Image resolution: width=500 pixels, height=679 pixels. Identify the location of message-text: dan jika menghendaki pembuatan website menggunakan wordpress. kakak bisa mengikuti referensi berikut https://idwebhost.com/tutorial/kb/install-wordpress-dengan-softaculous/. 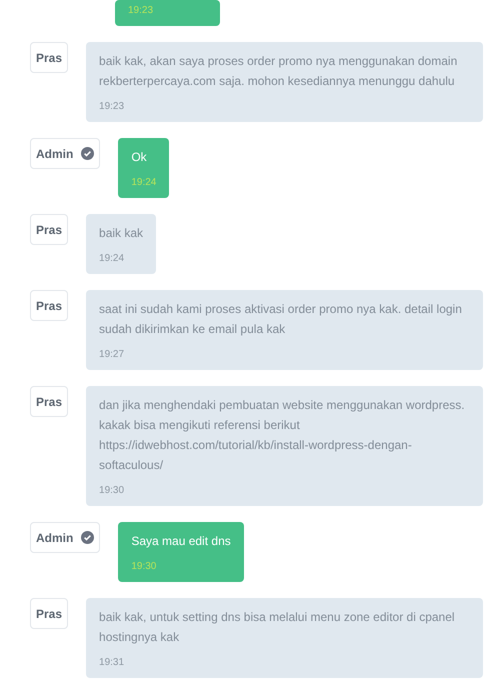
(282, 435).